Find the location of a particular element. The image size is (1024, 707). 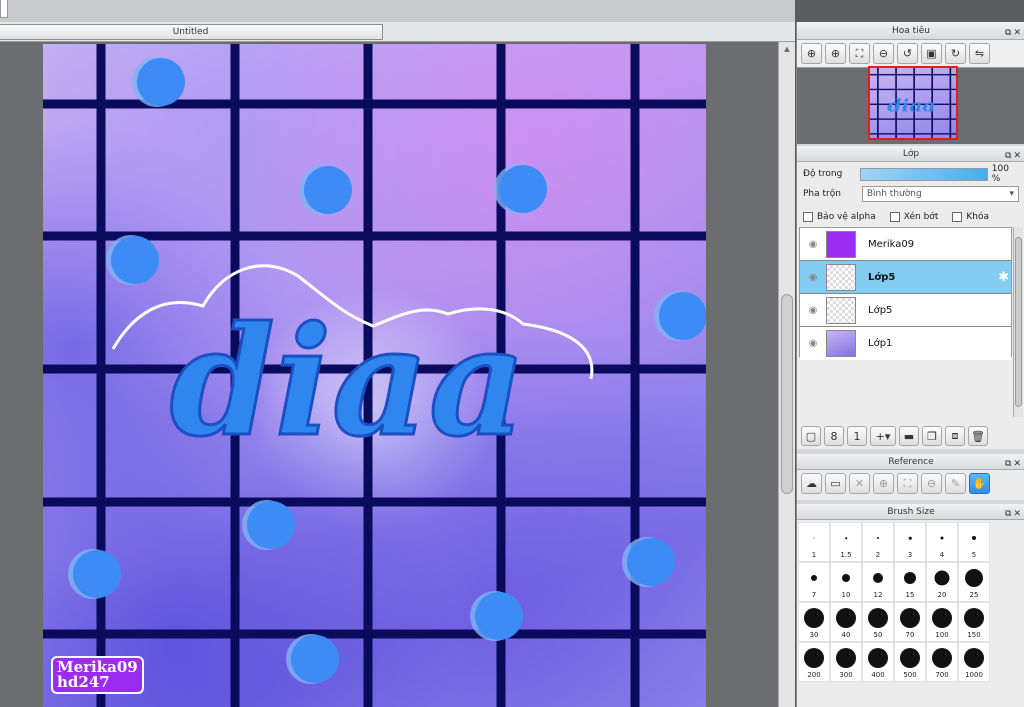

brush-size-2: 2 is located at coordinates (878, 542).